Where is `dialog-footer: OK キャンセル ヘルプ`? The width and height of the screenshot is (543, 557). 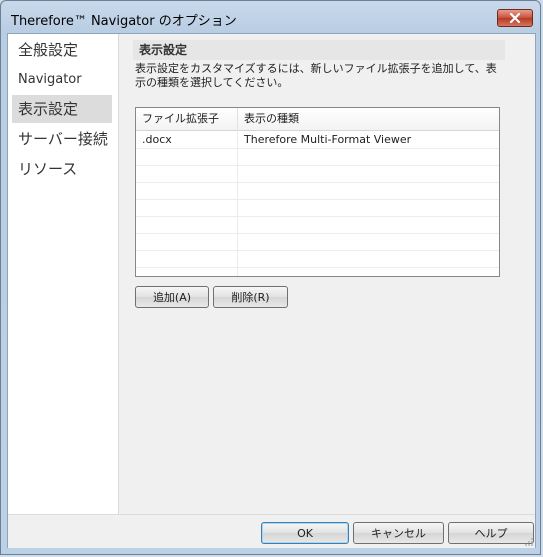 dialog-footer: OK キャンセル ヘルプ is located at coordinates (271, 531).